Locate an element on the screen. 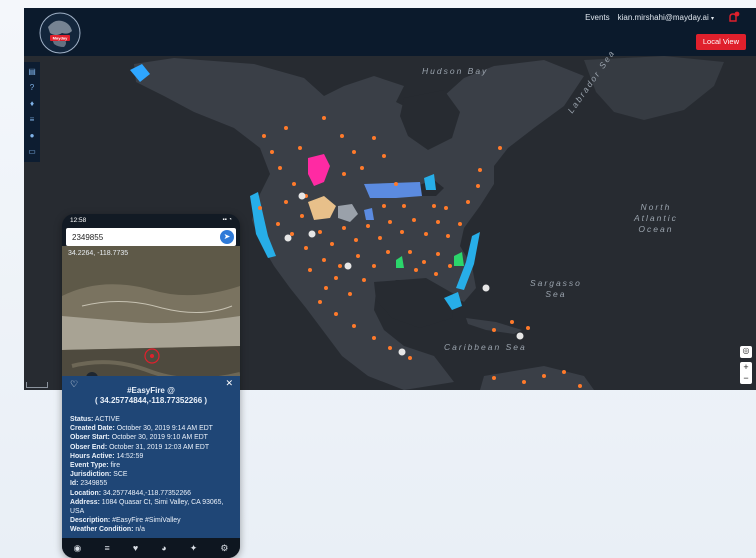 Image resolution: width=756 pixels, height=558 pixels. local-view-button: Local View is located at coordinates (720, 42).